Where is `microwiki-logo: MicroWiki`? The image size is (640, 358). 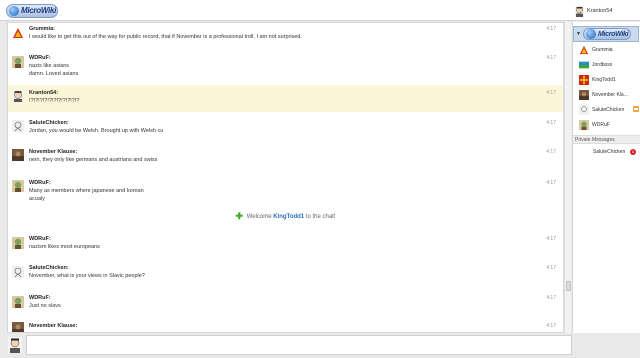
microwiki-logo: MicroWiki is located at coordinates (32, 10).